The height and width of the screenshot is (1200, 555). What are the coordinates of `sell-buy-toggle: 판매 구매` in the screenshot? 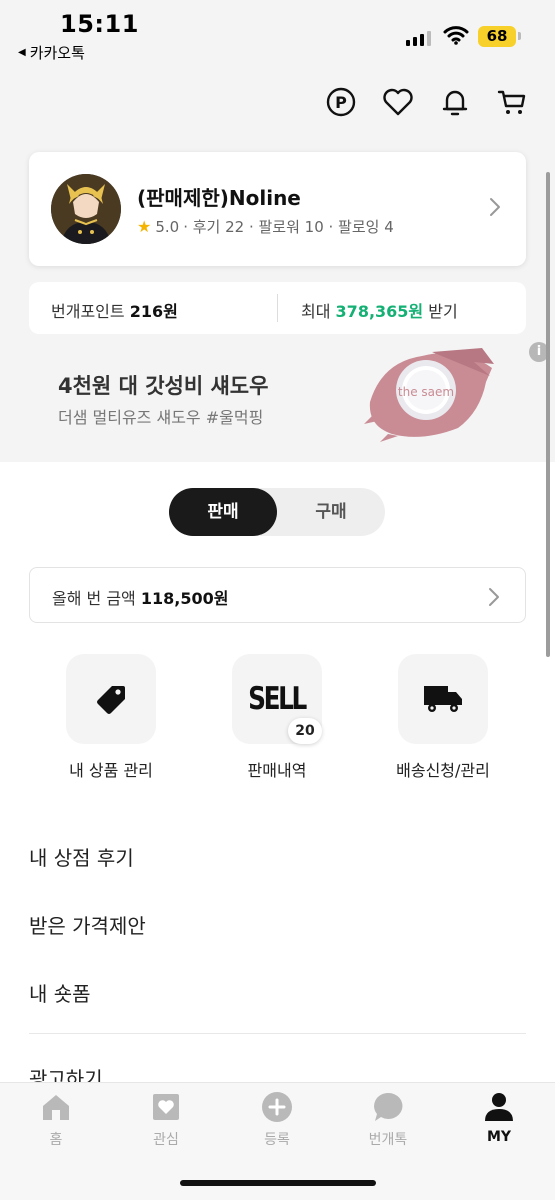 It's located at (277, 512).